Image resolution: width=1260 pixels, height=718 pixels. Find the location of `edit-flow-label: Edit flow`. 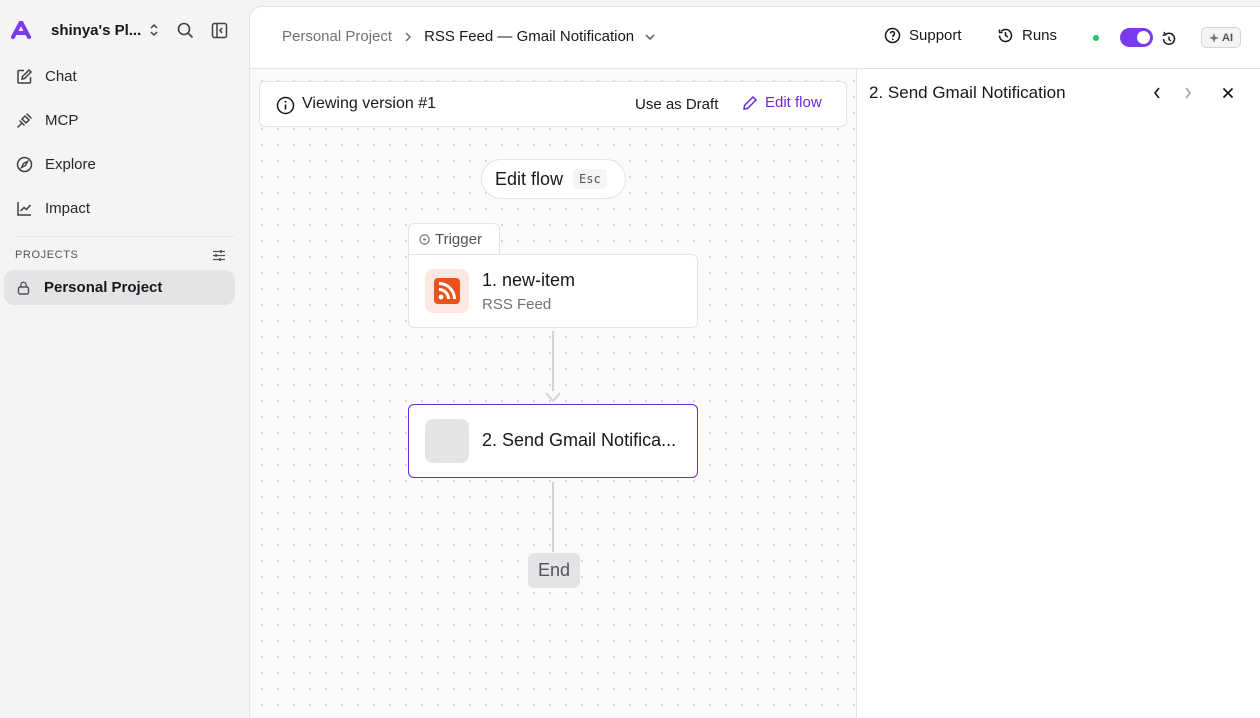

edit-flow-label: Edit flow is located at coordinates (793, 102).